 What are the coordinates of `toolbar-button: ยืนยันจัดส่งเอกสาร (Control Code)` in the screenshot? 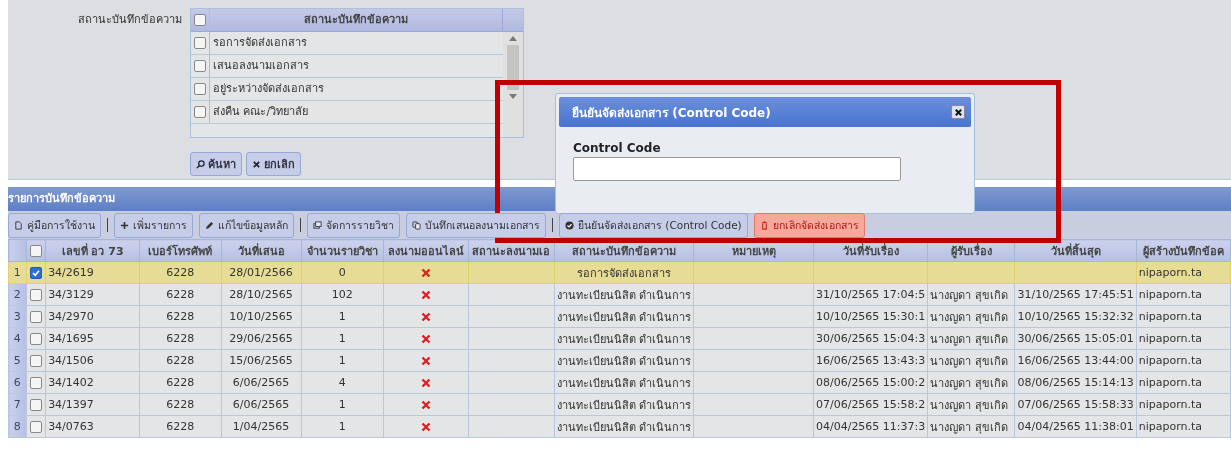 It's located at (653, 225).